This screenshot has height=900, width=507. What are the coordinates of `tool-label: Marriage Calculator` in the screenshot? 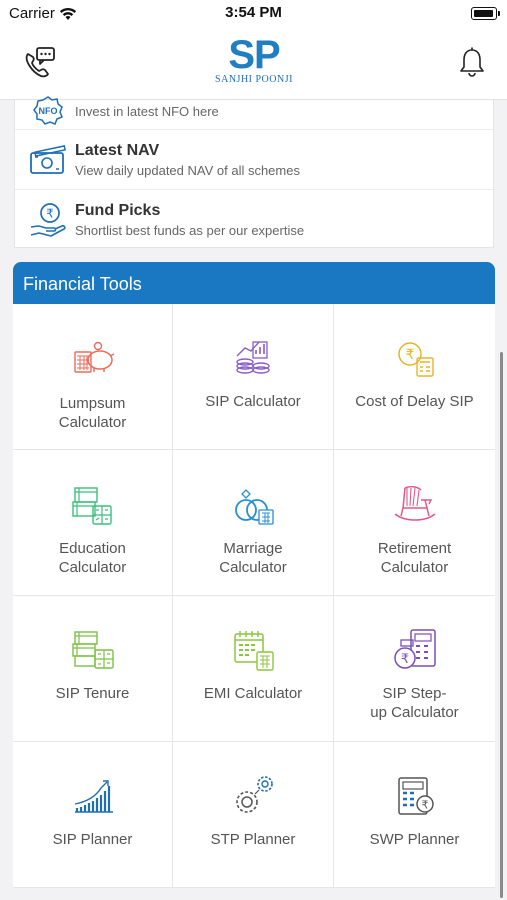 It's located at (253, 558).